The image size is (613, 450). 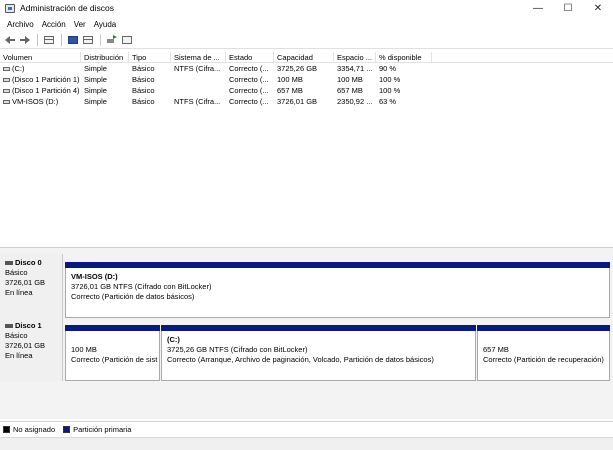 What do you see at coordinates (80, 24) in the screenshot?
I see `menu-ver: Ver` at bounding box center [80, 24].